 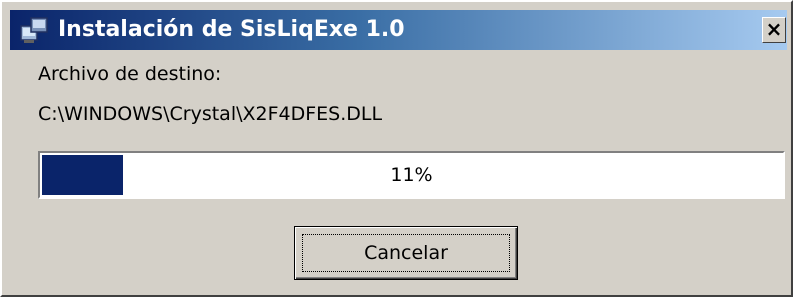 I want to click on close-button: ×, so click(x=774, y=30).